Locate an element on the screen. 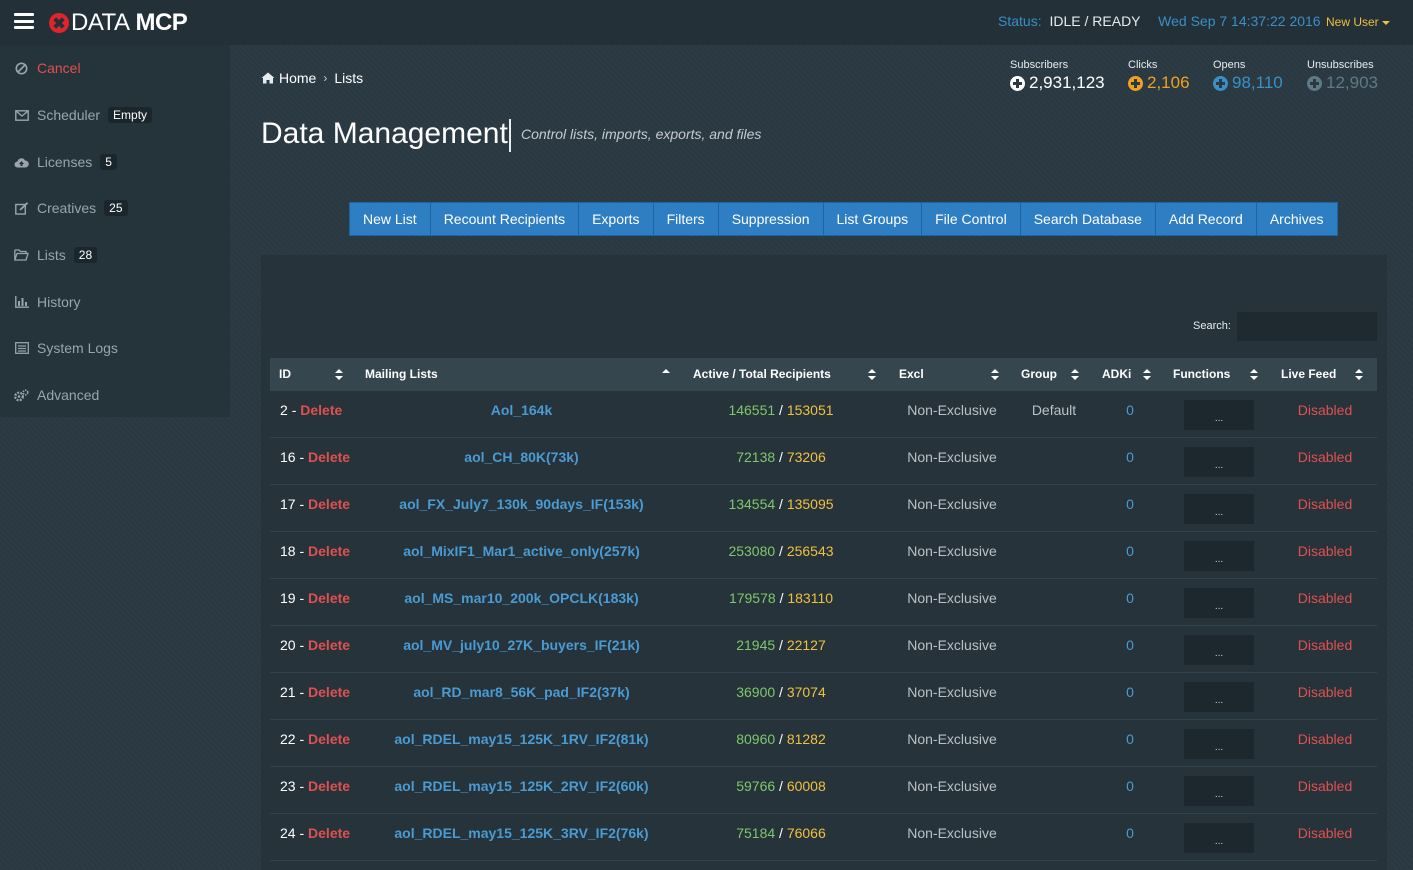 The width and height of the screenshot is (1413, 870). mailing-list-link: aol_MV_july10_27K_buyers_IF(21k) is located at coordinates (521, 645).